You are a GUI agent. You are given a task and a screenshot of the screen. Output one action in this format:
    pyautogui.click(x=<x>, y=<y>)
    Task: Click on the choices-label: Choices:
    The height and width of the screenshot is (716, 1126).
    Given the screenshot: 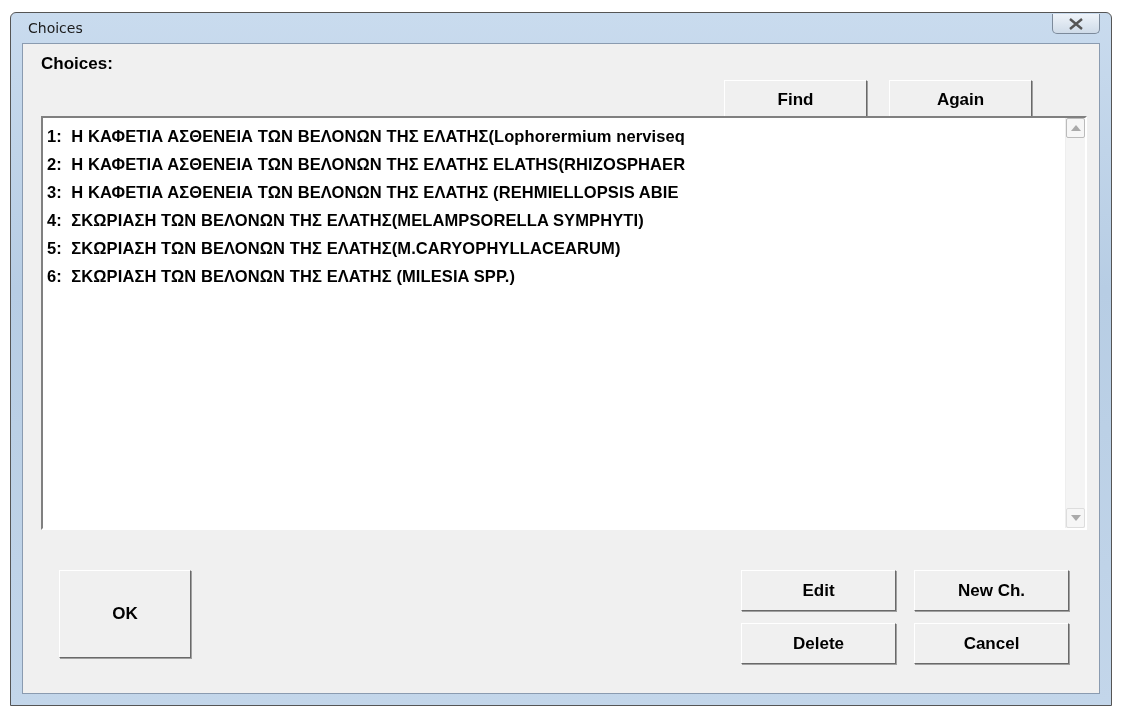 What is the action you would take?
    pyautogui.click(x=77, y=64)
    